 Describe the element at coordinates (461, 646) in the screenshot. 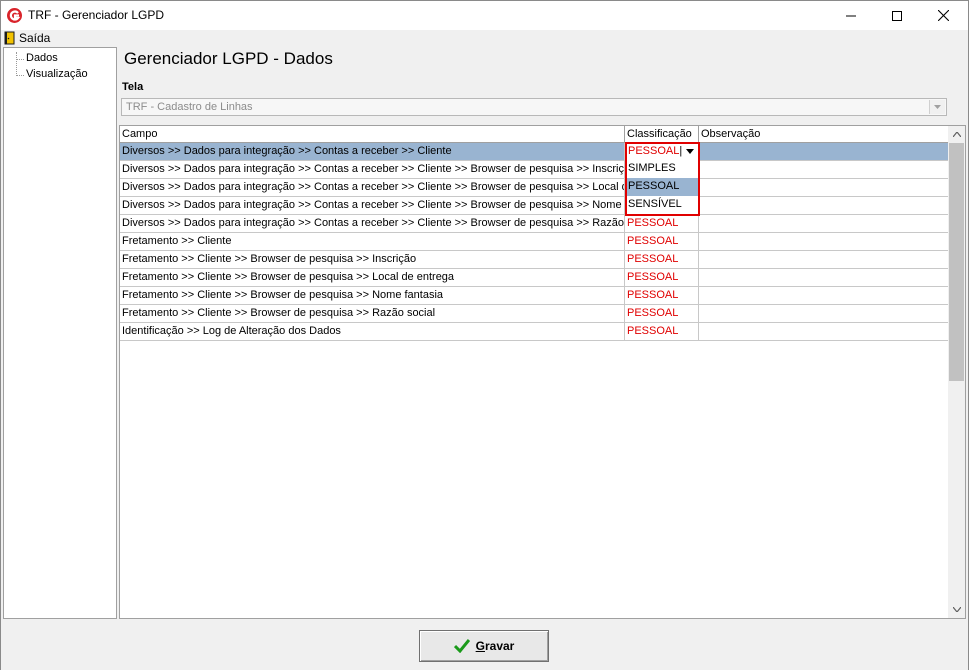

I see `checkmark-icon` at that location.